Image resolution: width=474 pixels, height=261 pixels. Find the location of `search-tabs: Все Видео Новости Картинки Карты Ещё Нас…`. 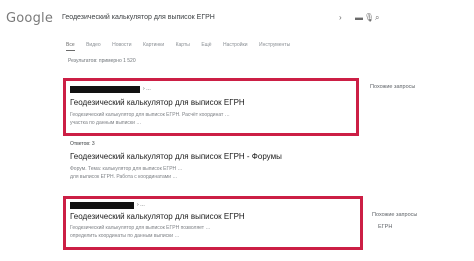

search-tabs: Все Видео Новости Картинки Карты Ещё Нас… is located at coordinates (181, 48).